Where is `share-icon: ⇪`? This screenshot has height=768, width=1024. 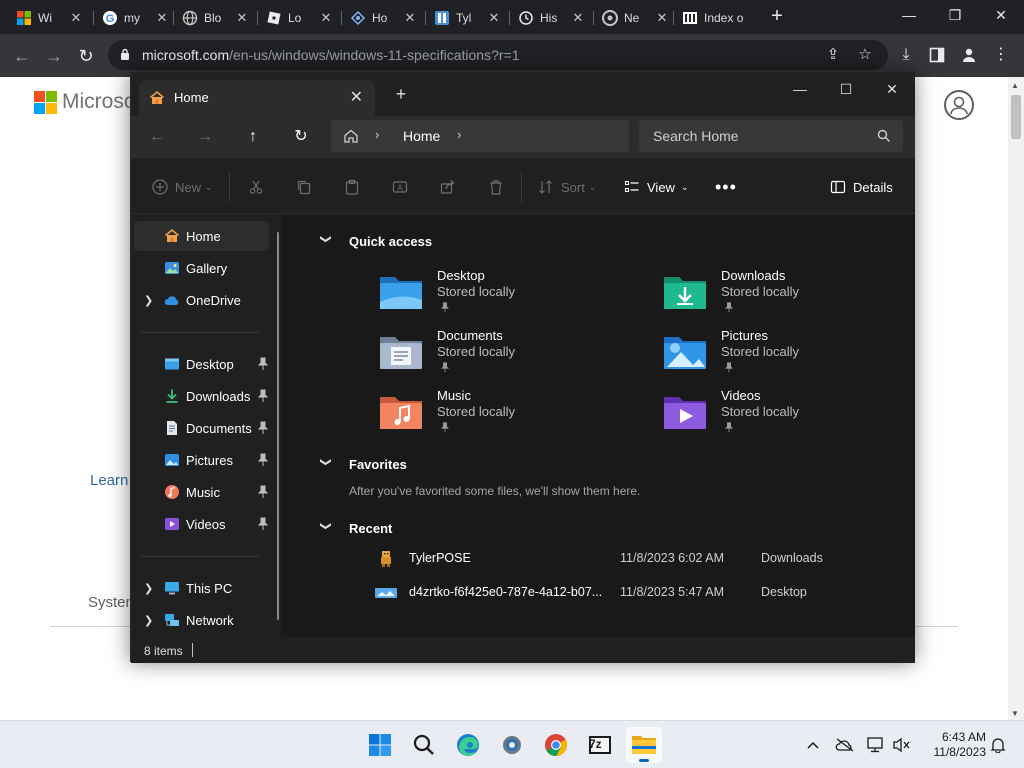
share-icon: ⇪ is located at coordinates (833, 55).